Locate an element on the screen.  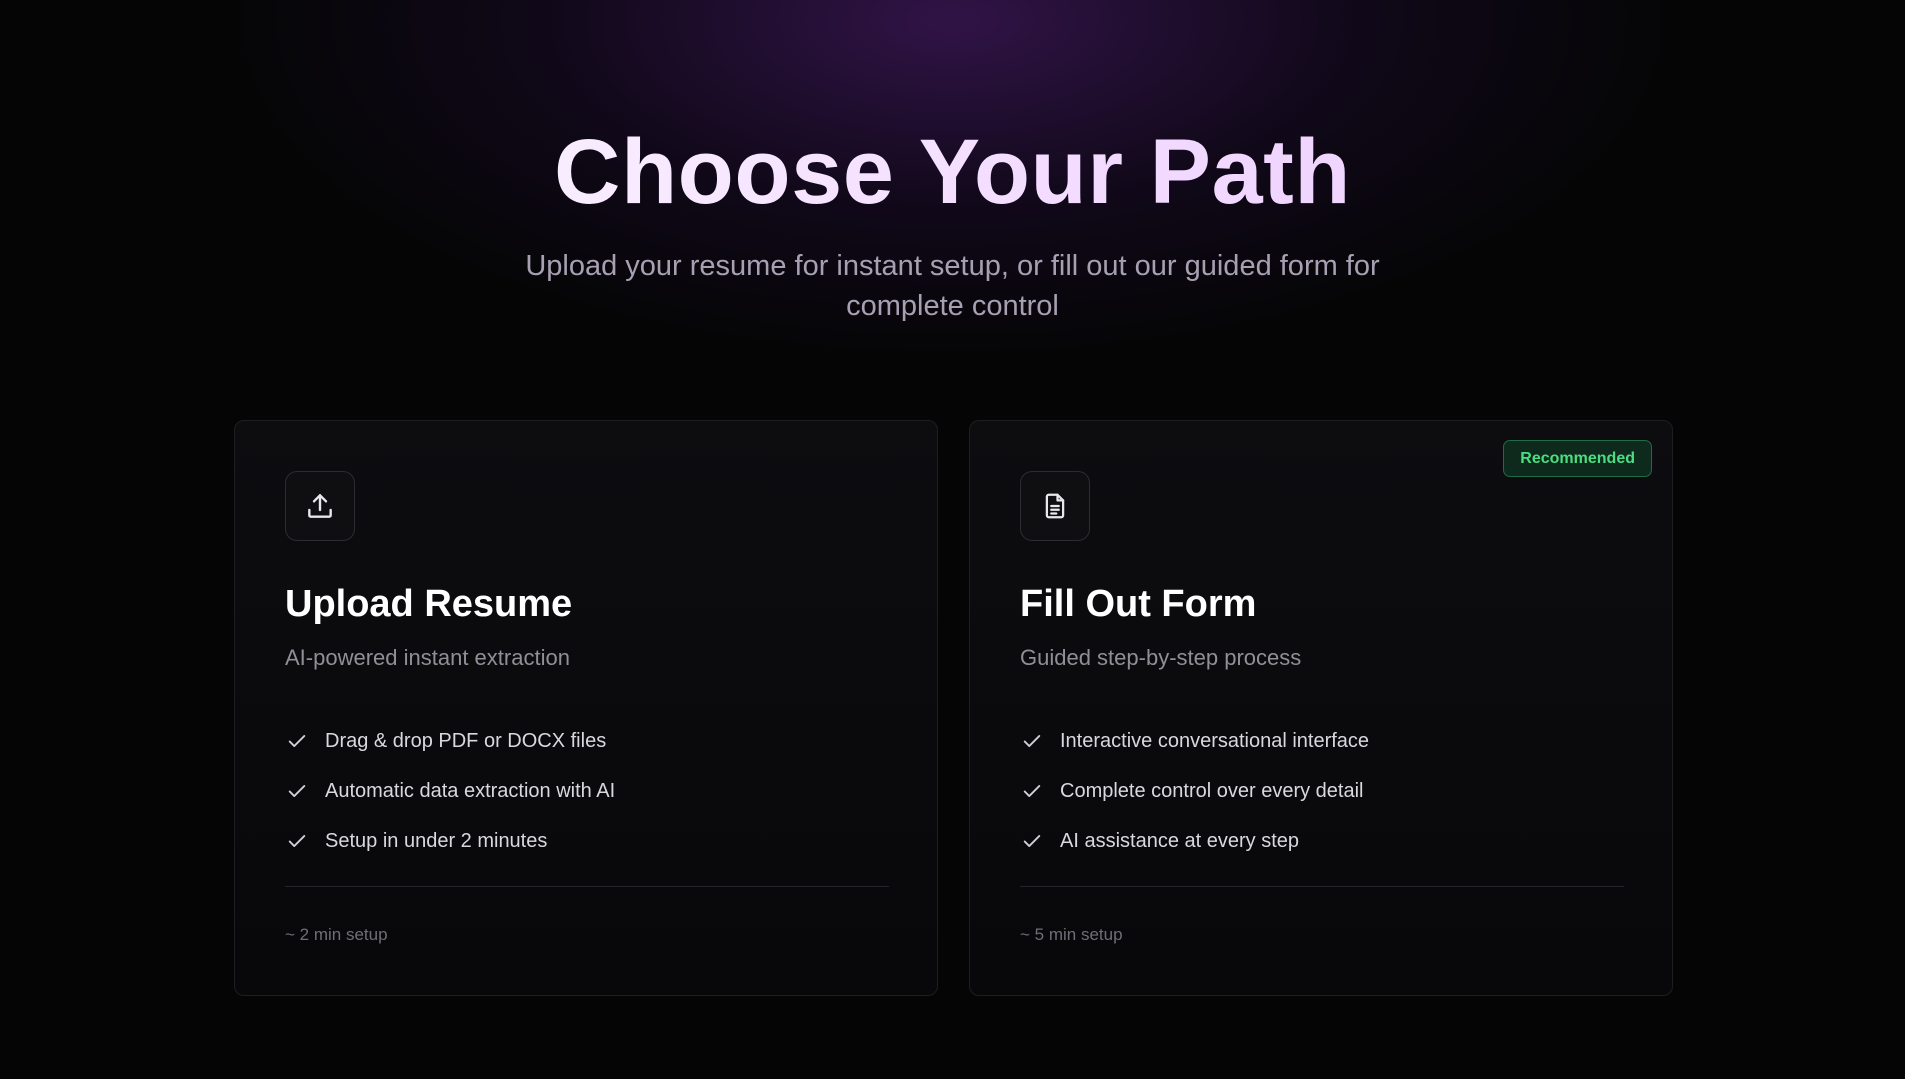
recommended-badge: Recommended is located at coordinates (1577, 458).